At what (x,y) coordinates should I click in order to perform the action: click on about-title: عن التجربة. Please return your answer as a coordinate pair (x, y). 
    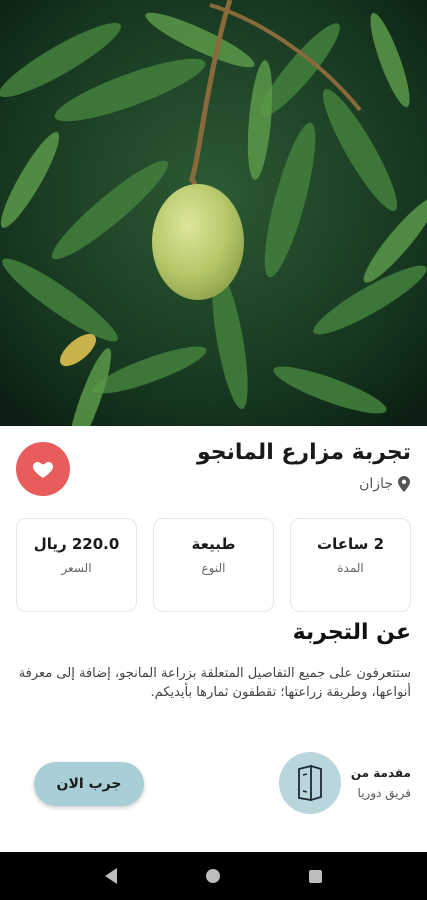
    Looking at the image, I should click on (351, 632).